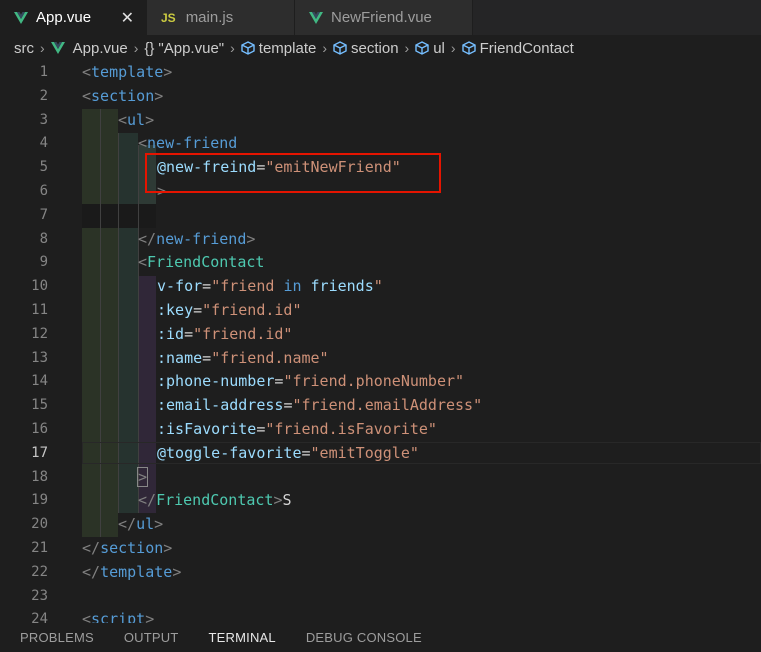 This screenshot has width=761, height=652. What do you see at coordinates (380, 382) in the screenshot?
I see `code-line: 14 :phone-number="friend.phoneNumber"` at bounding box center [380, 382].